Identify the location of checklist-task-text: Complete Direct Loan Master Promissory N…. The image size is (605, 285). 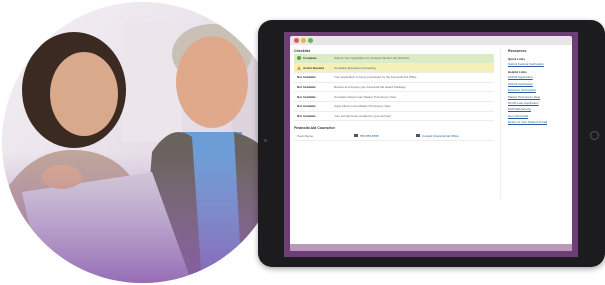
(365, 96).